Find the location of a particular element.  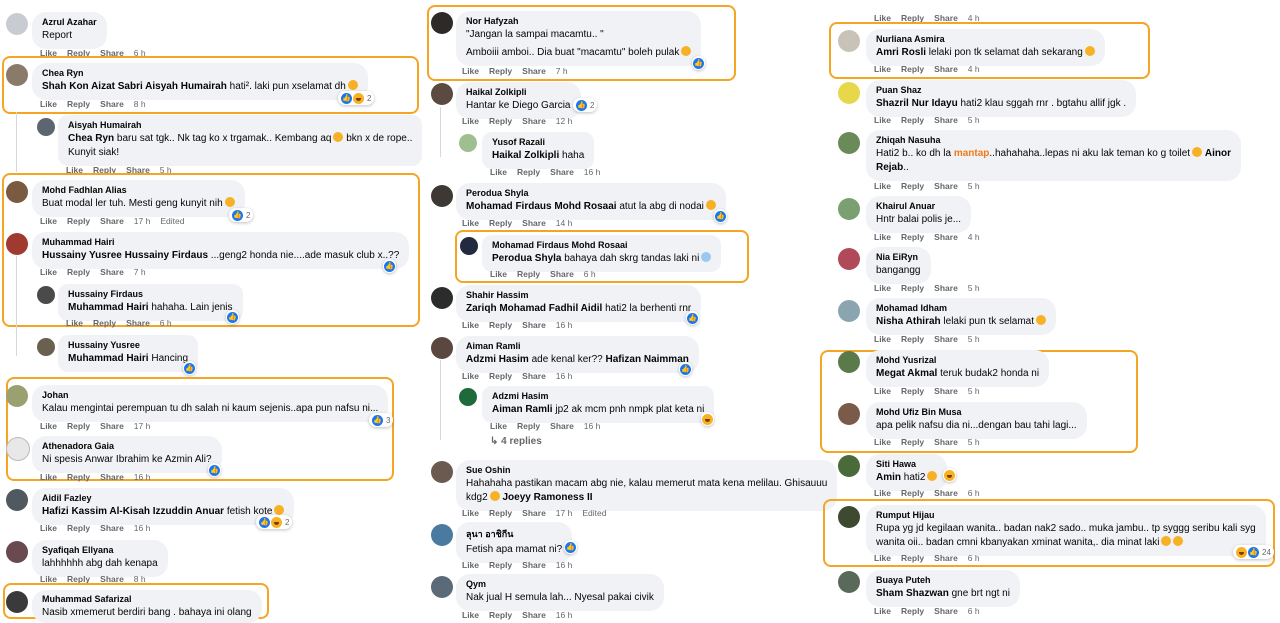

commenter-name: Yusof Razali is located at coordinates (538, 142).